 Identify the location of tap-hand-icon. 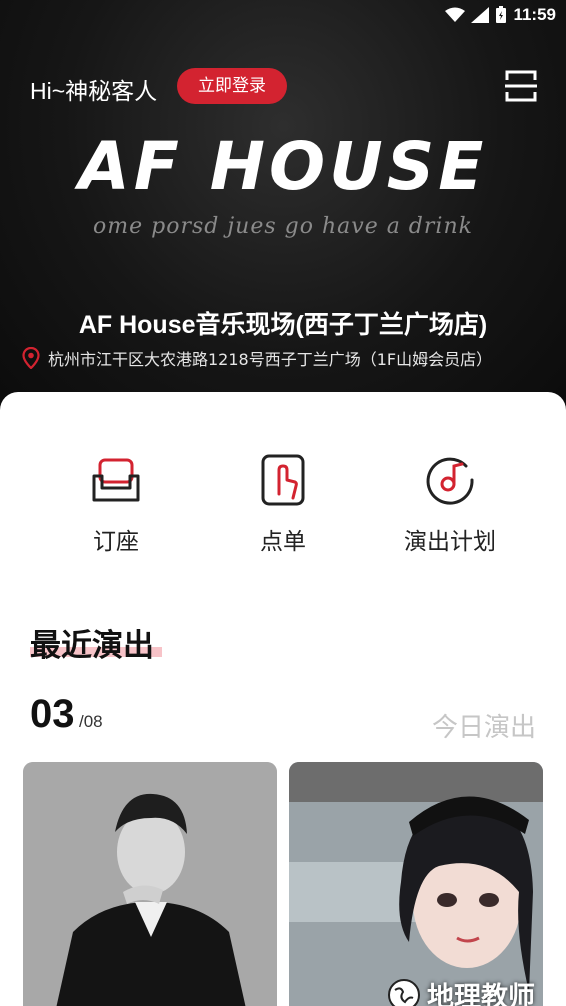
(283, 480).